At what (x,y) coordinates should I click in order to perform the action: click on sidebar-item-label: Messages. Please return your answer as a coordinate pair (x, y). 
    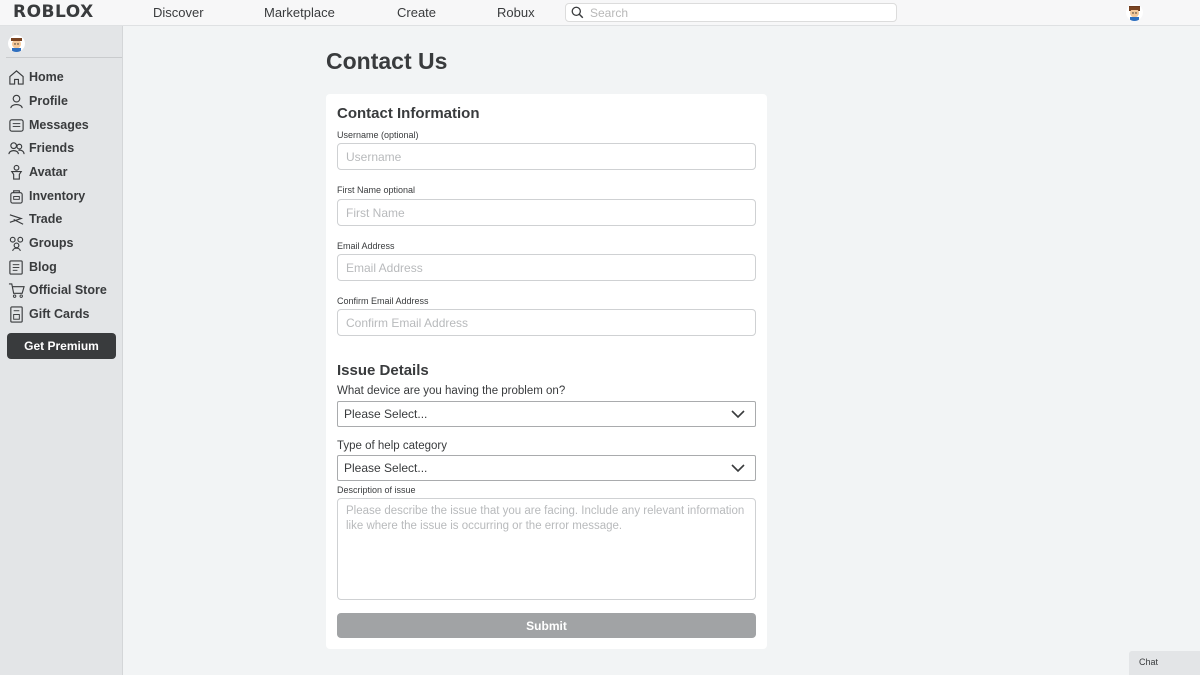
    Looking at the image, I should click on (59, 125).